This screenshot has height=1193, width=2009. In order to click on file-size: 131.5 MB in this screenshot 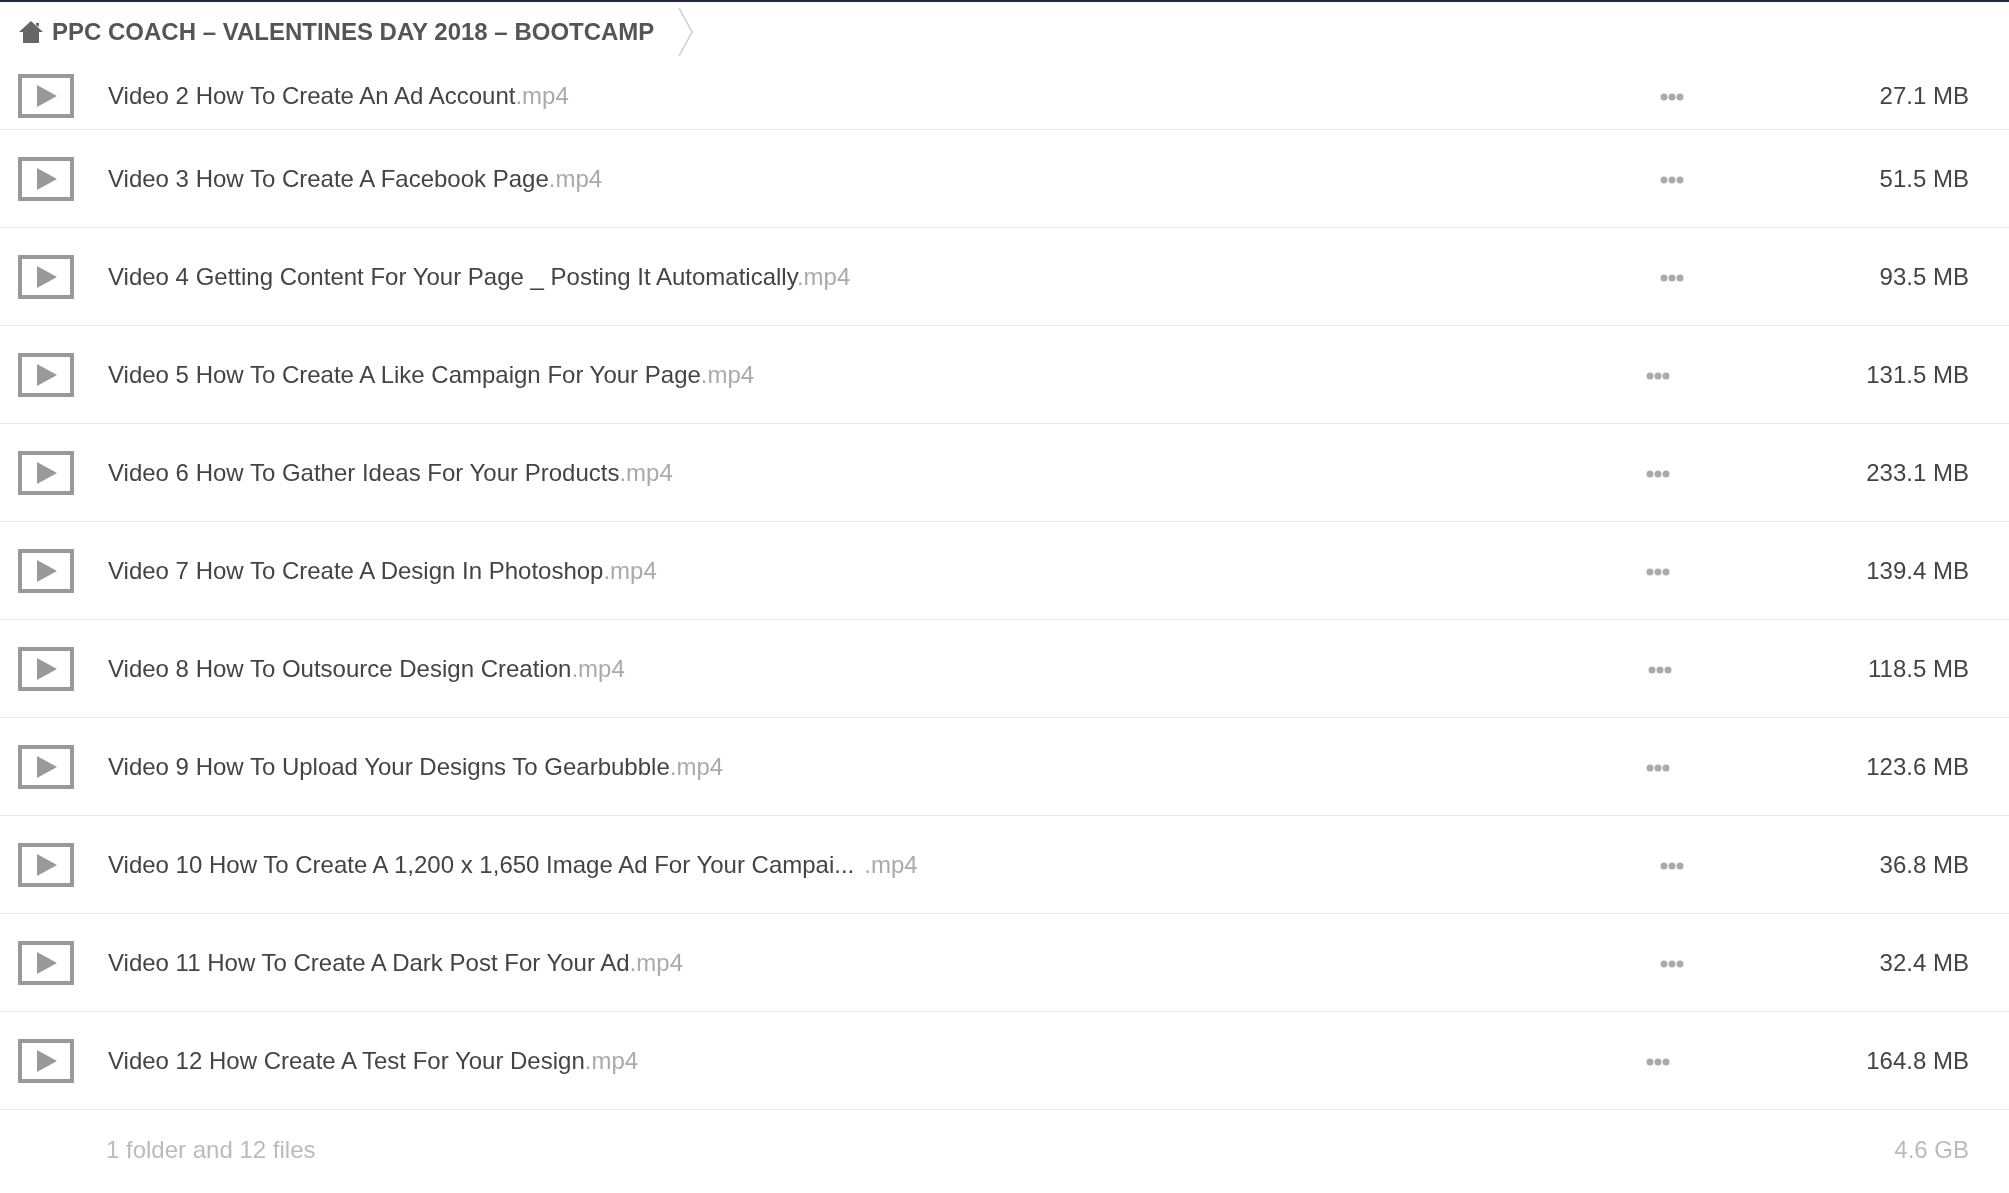, I will do `click(1917, 374)`.